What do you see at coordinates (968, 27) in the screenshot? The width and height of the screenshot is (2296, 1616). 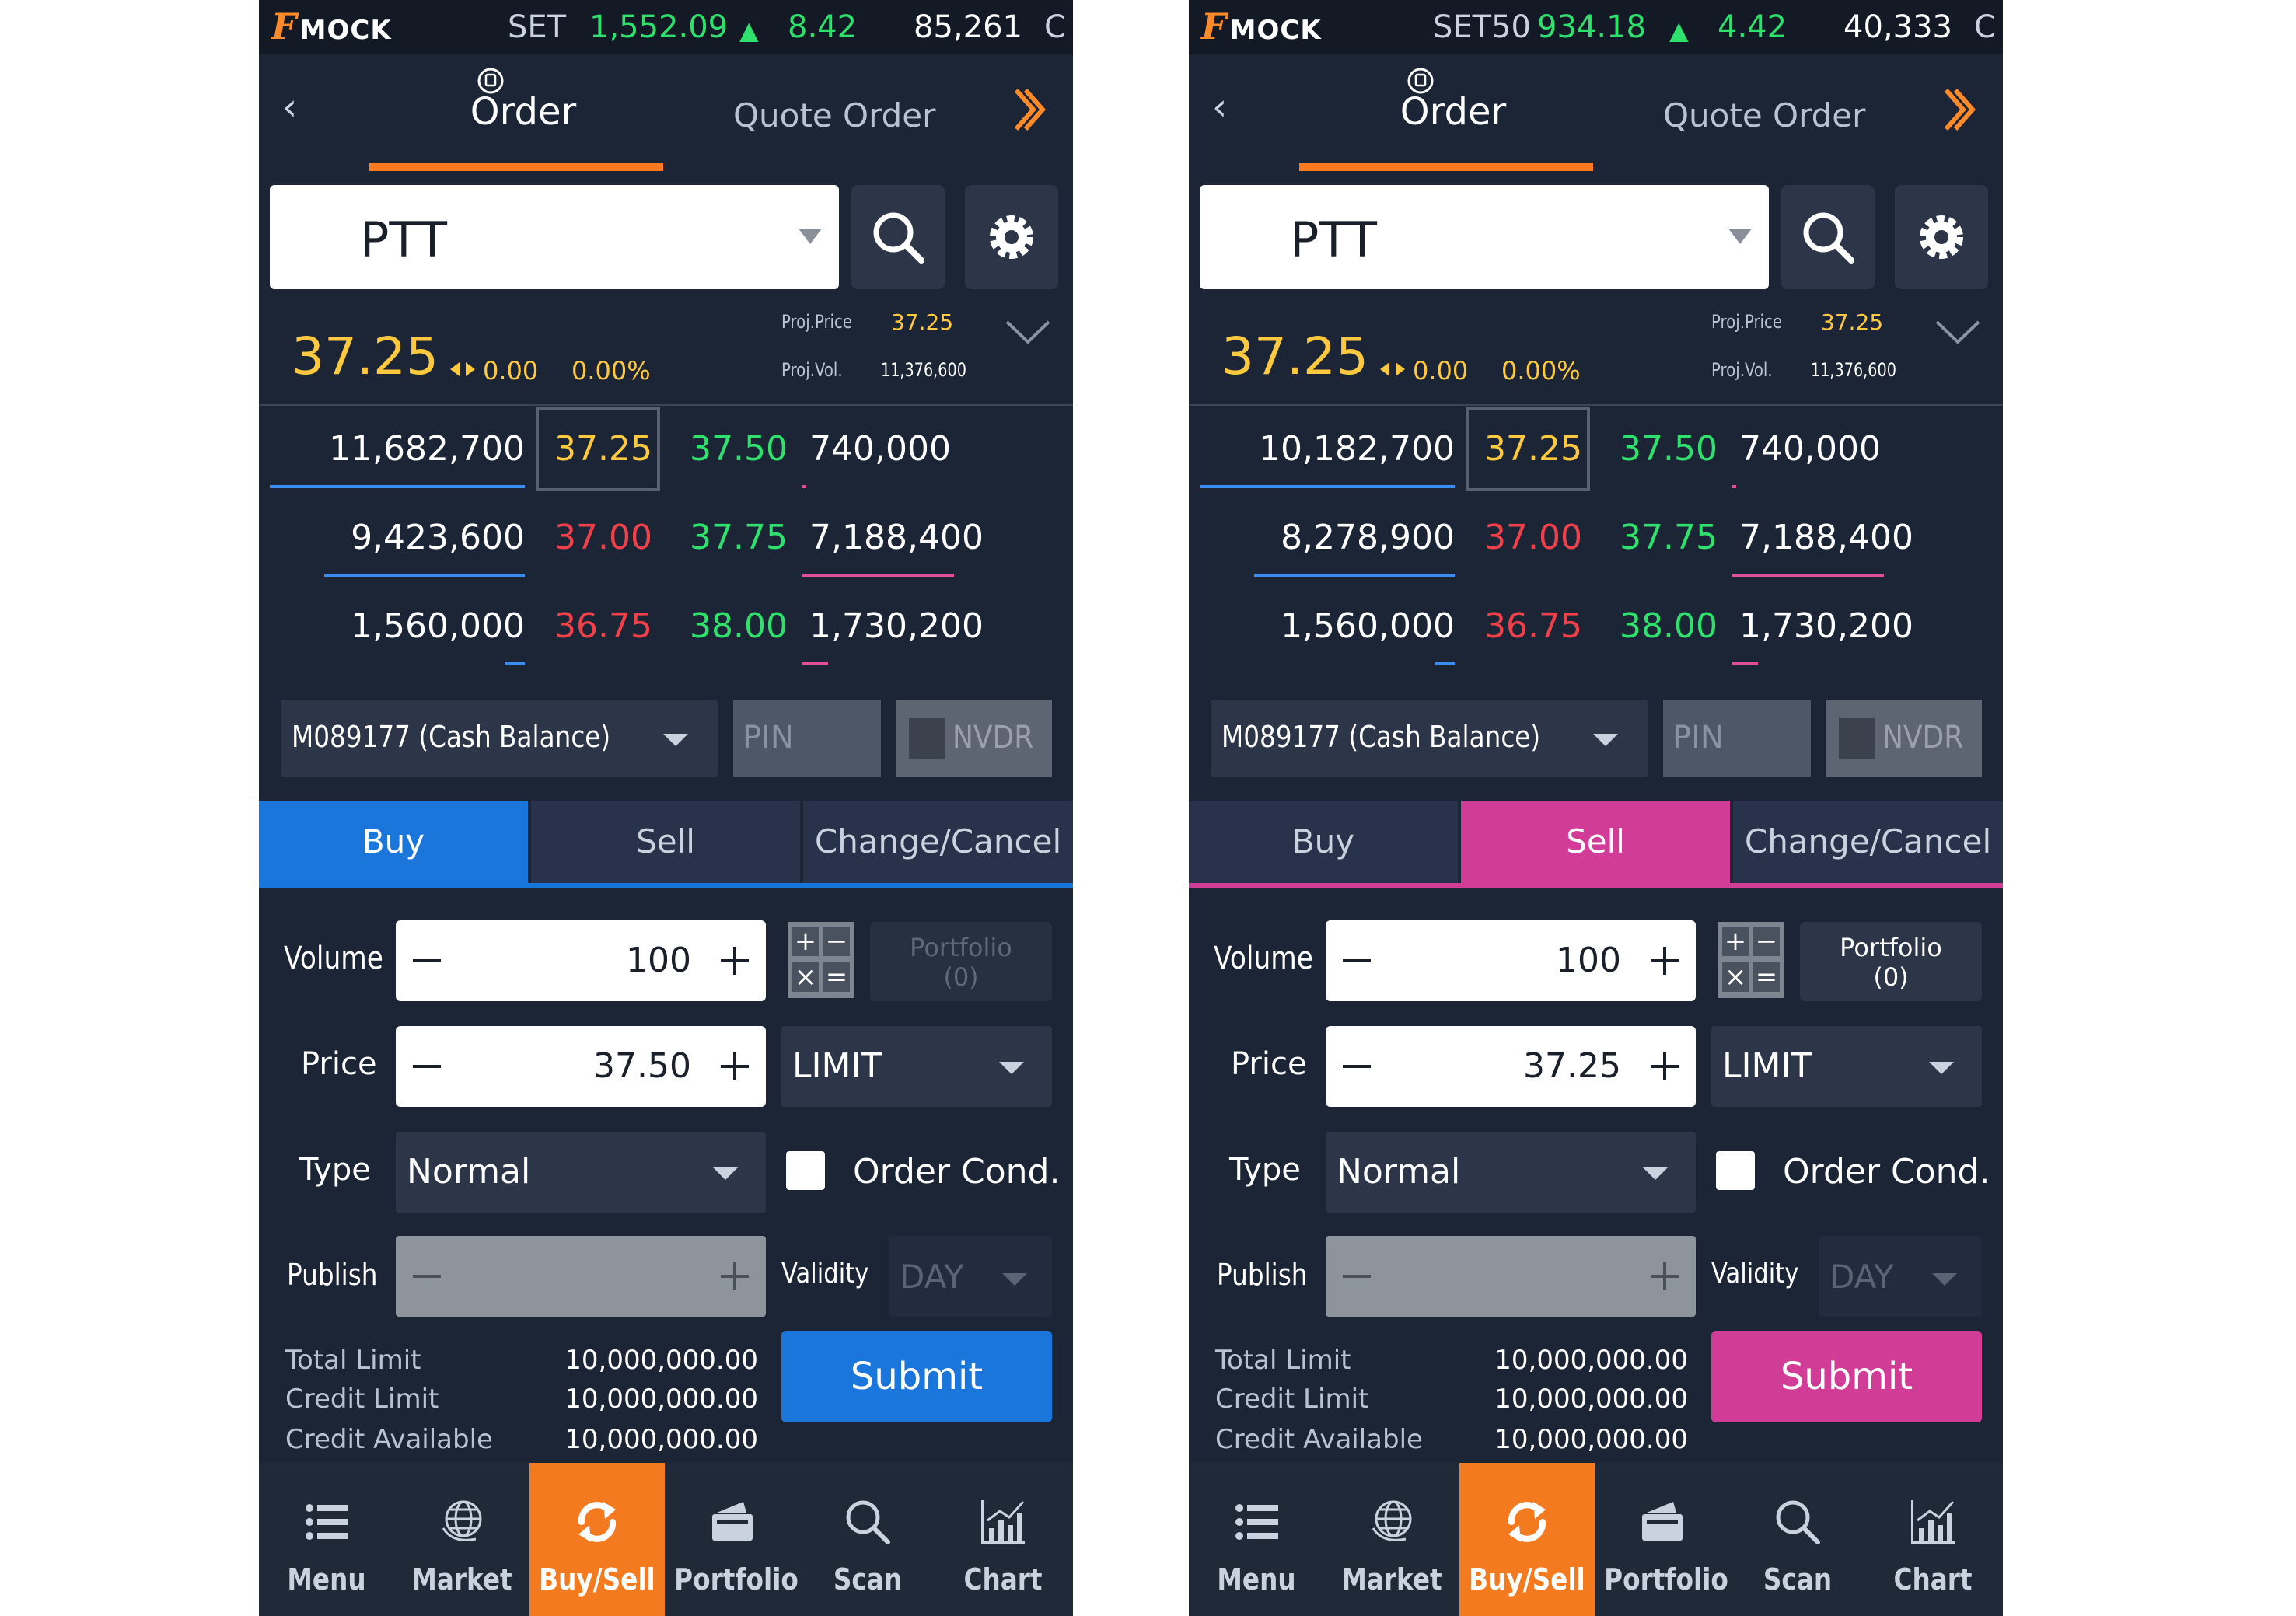 I see `ticker-volume: 85,261` at bounding box center [968, 27].